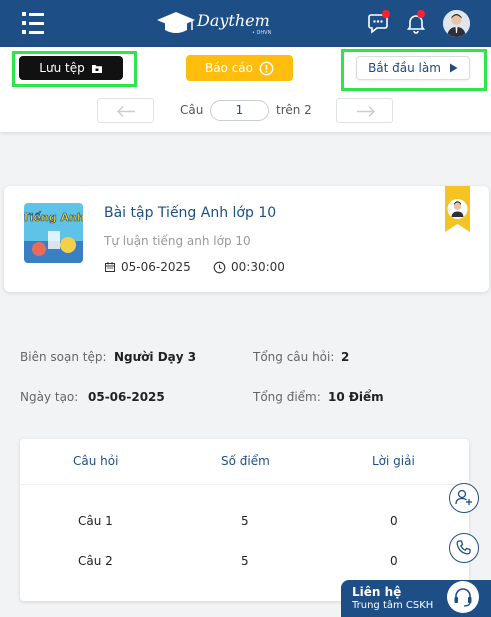 The width and height of the screenshot is (491, 617). Describe the element at coordinates (377, 592) in the screenshot. I see `contact-title: Liên hệ` at that location.